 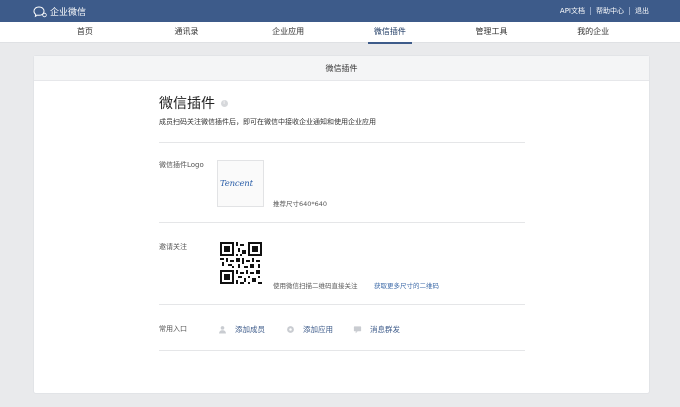 I want to click on shortcuts-row-label: 常用入口, so click(x=173, y=329).